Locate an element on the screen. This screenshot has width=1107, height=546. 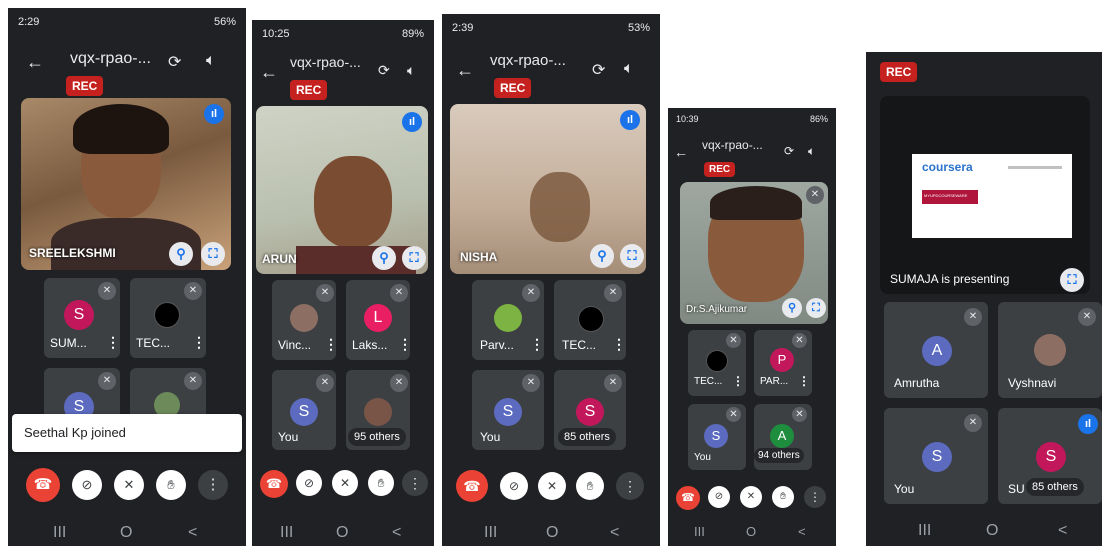
participant-tile: ✕ L Laks... ⋮ is located at coordinates (378, 320).